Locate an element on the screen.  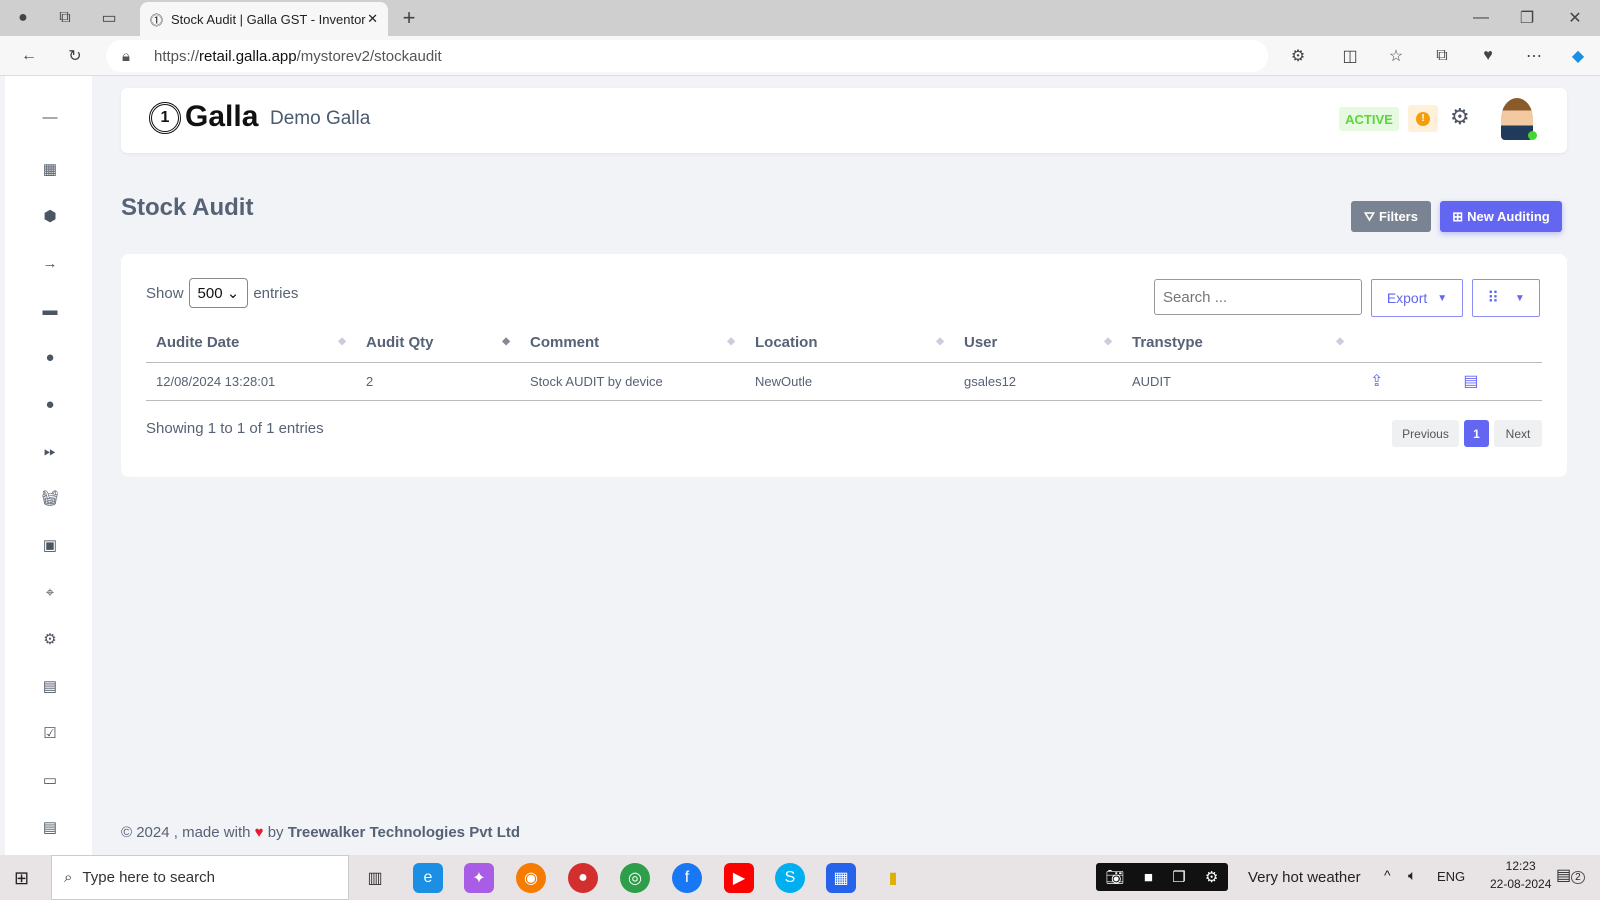
contacts-icon: ▣ is located at coordinates (50, 545).